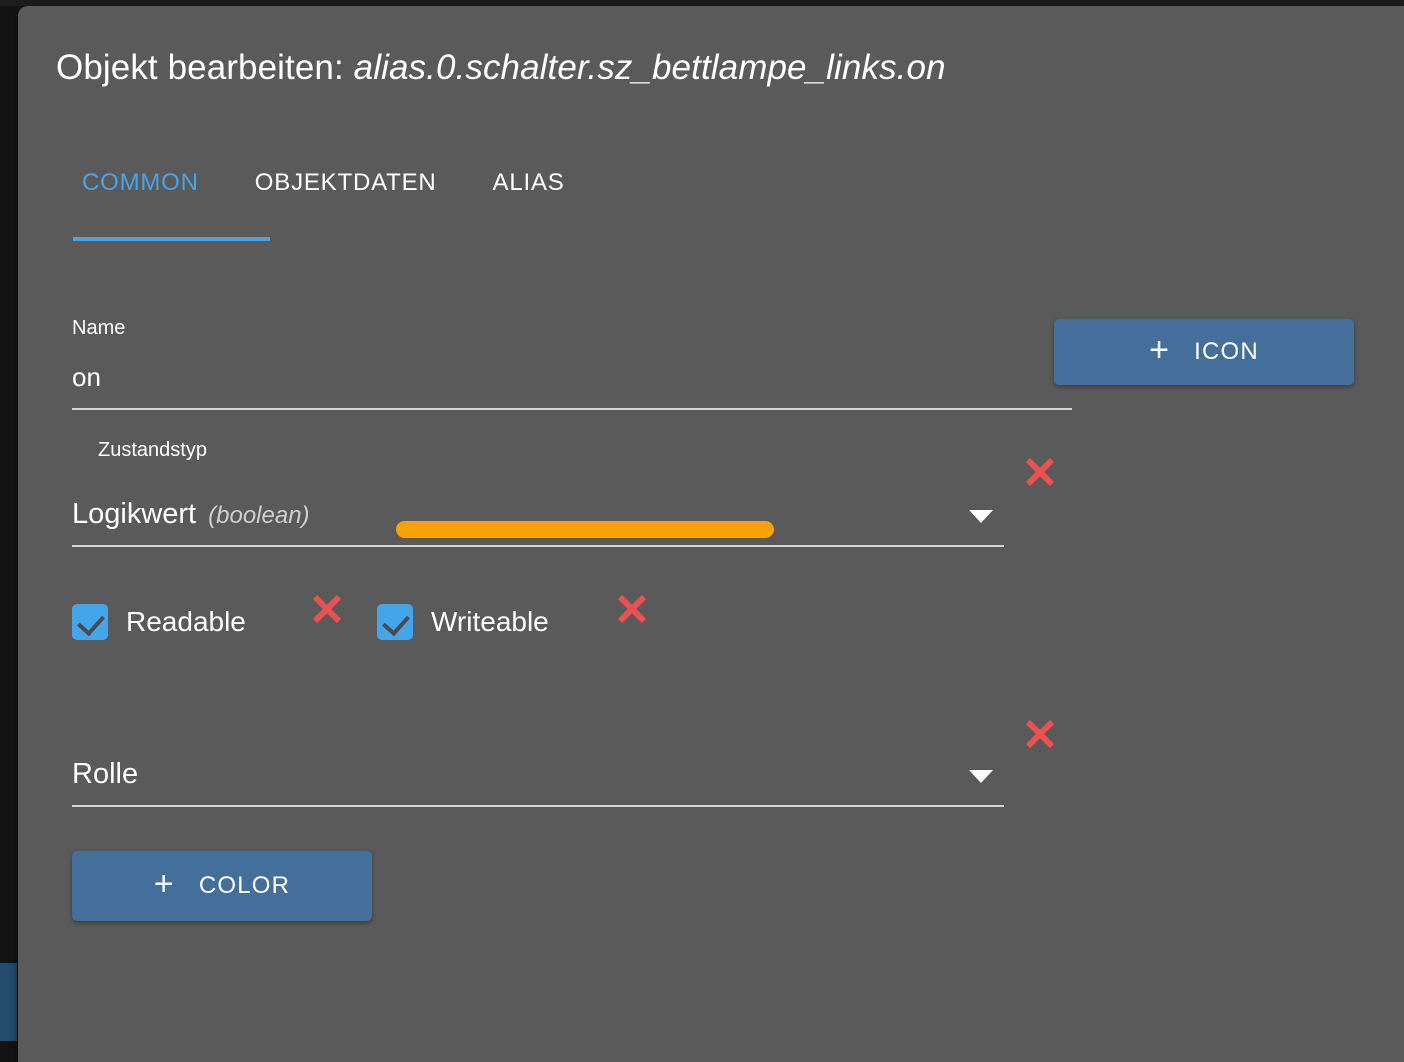 The image size is (1404, 1062). Describe the element at coordinates (259, 515) in the screenshot. I see `state-type-hint: (boolean)` at that location.